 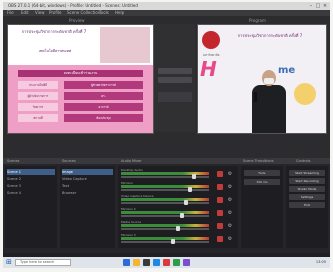 What do you see at coordinates (307, 189) in the screenshot?
I see `studio-mode-button: Studio Mode` at bounding box center [307, 189].